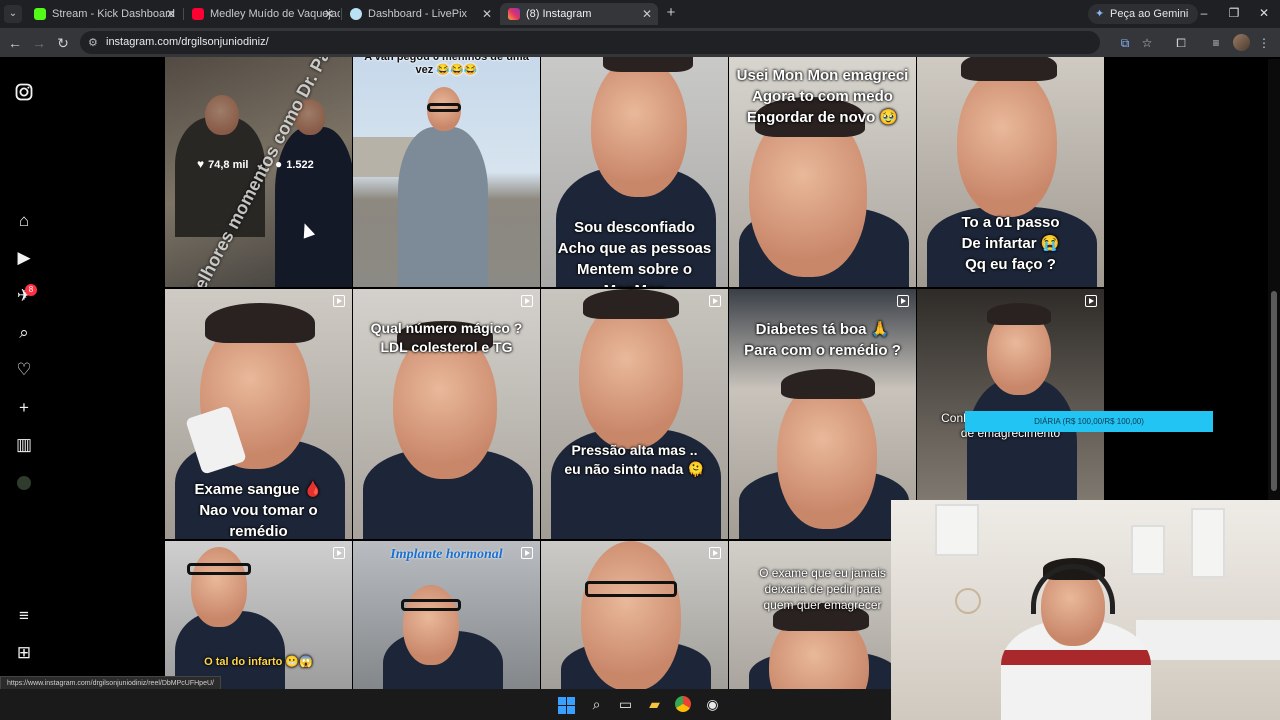 The image size is (1280, 720). I want to click on scrollbar-thumb, so click(1274, 391).